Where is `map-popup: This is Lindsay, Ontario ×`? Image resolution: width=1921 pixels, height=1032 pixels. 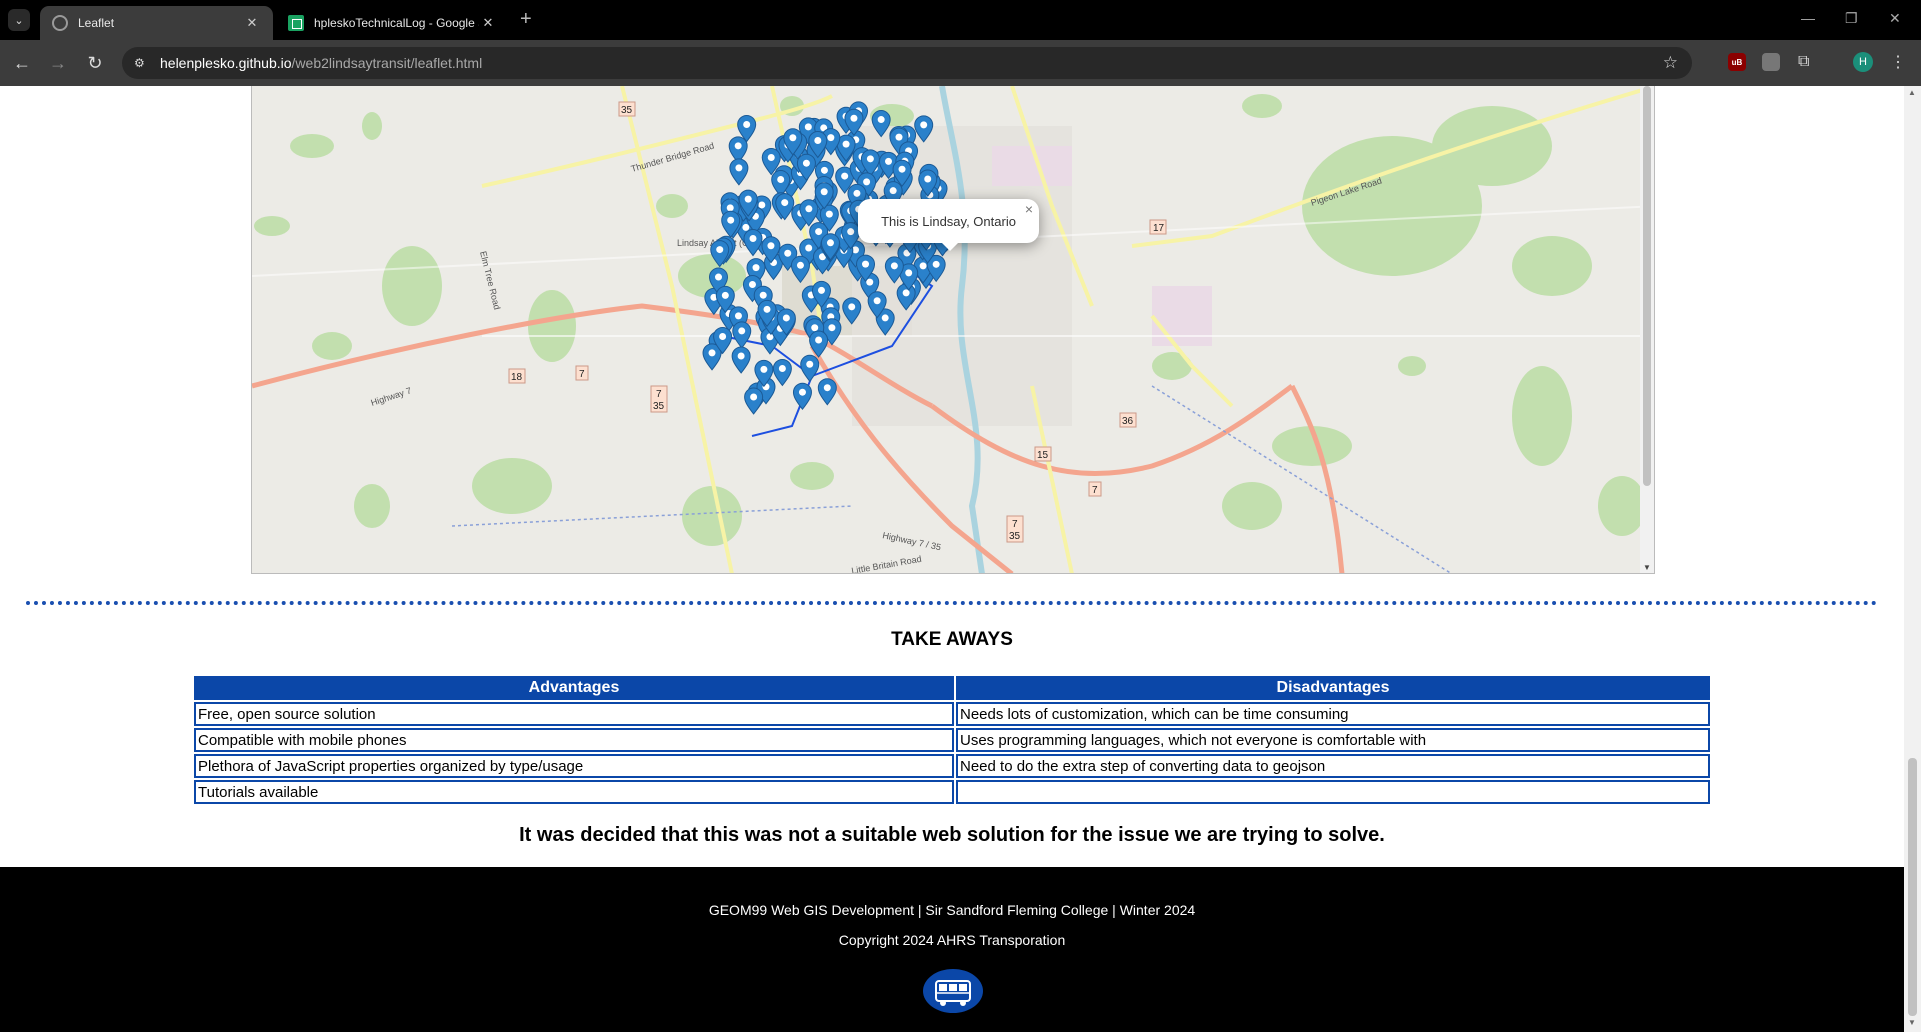 map-popup: This is Lindsay, Ontario × is located at coordinates (948, 225).